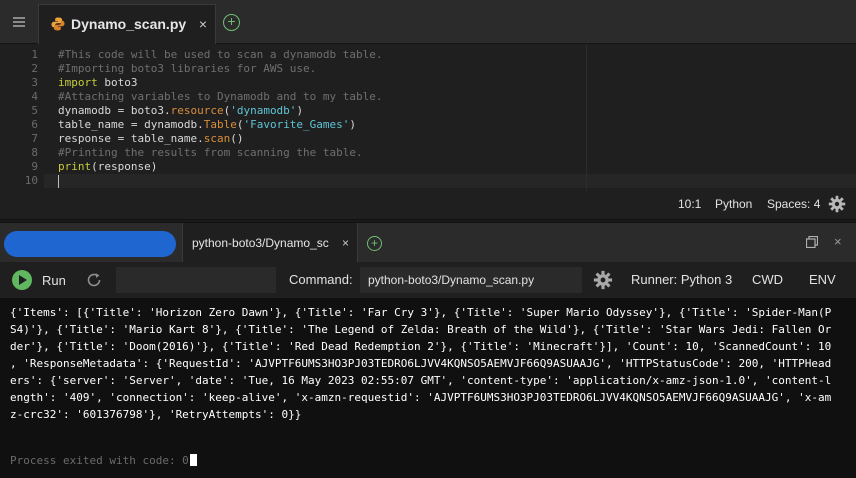 The image size is (856, 478). What do you see at coordinates (31, 180) in the screenshot?
I see `line-number: 10` at bounding box center [31, 180].